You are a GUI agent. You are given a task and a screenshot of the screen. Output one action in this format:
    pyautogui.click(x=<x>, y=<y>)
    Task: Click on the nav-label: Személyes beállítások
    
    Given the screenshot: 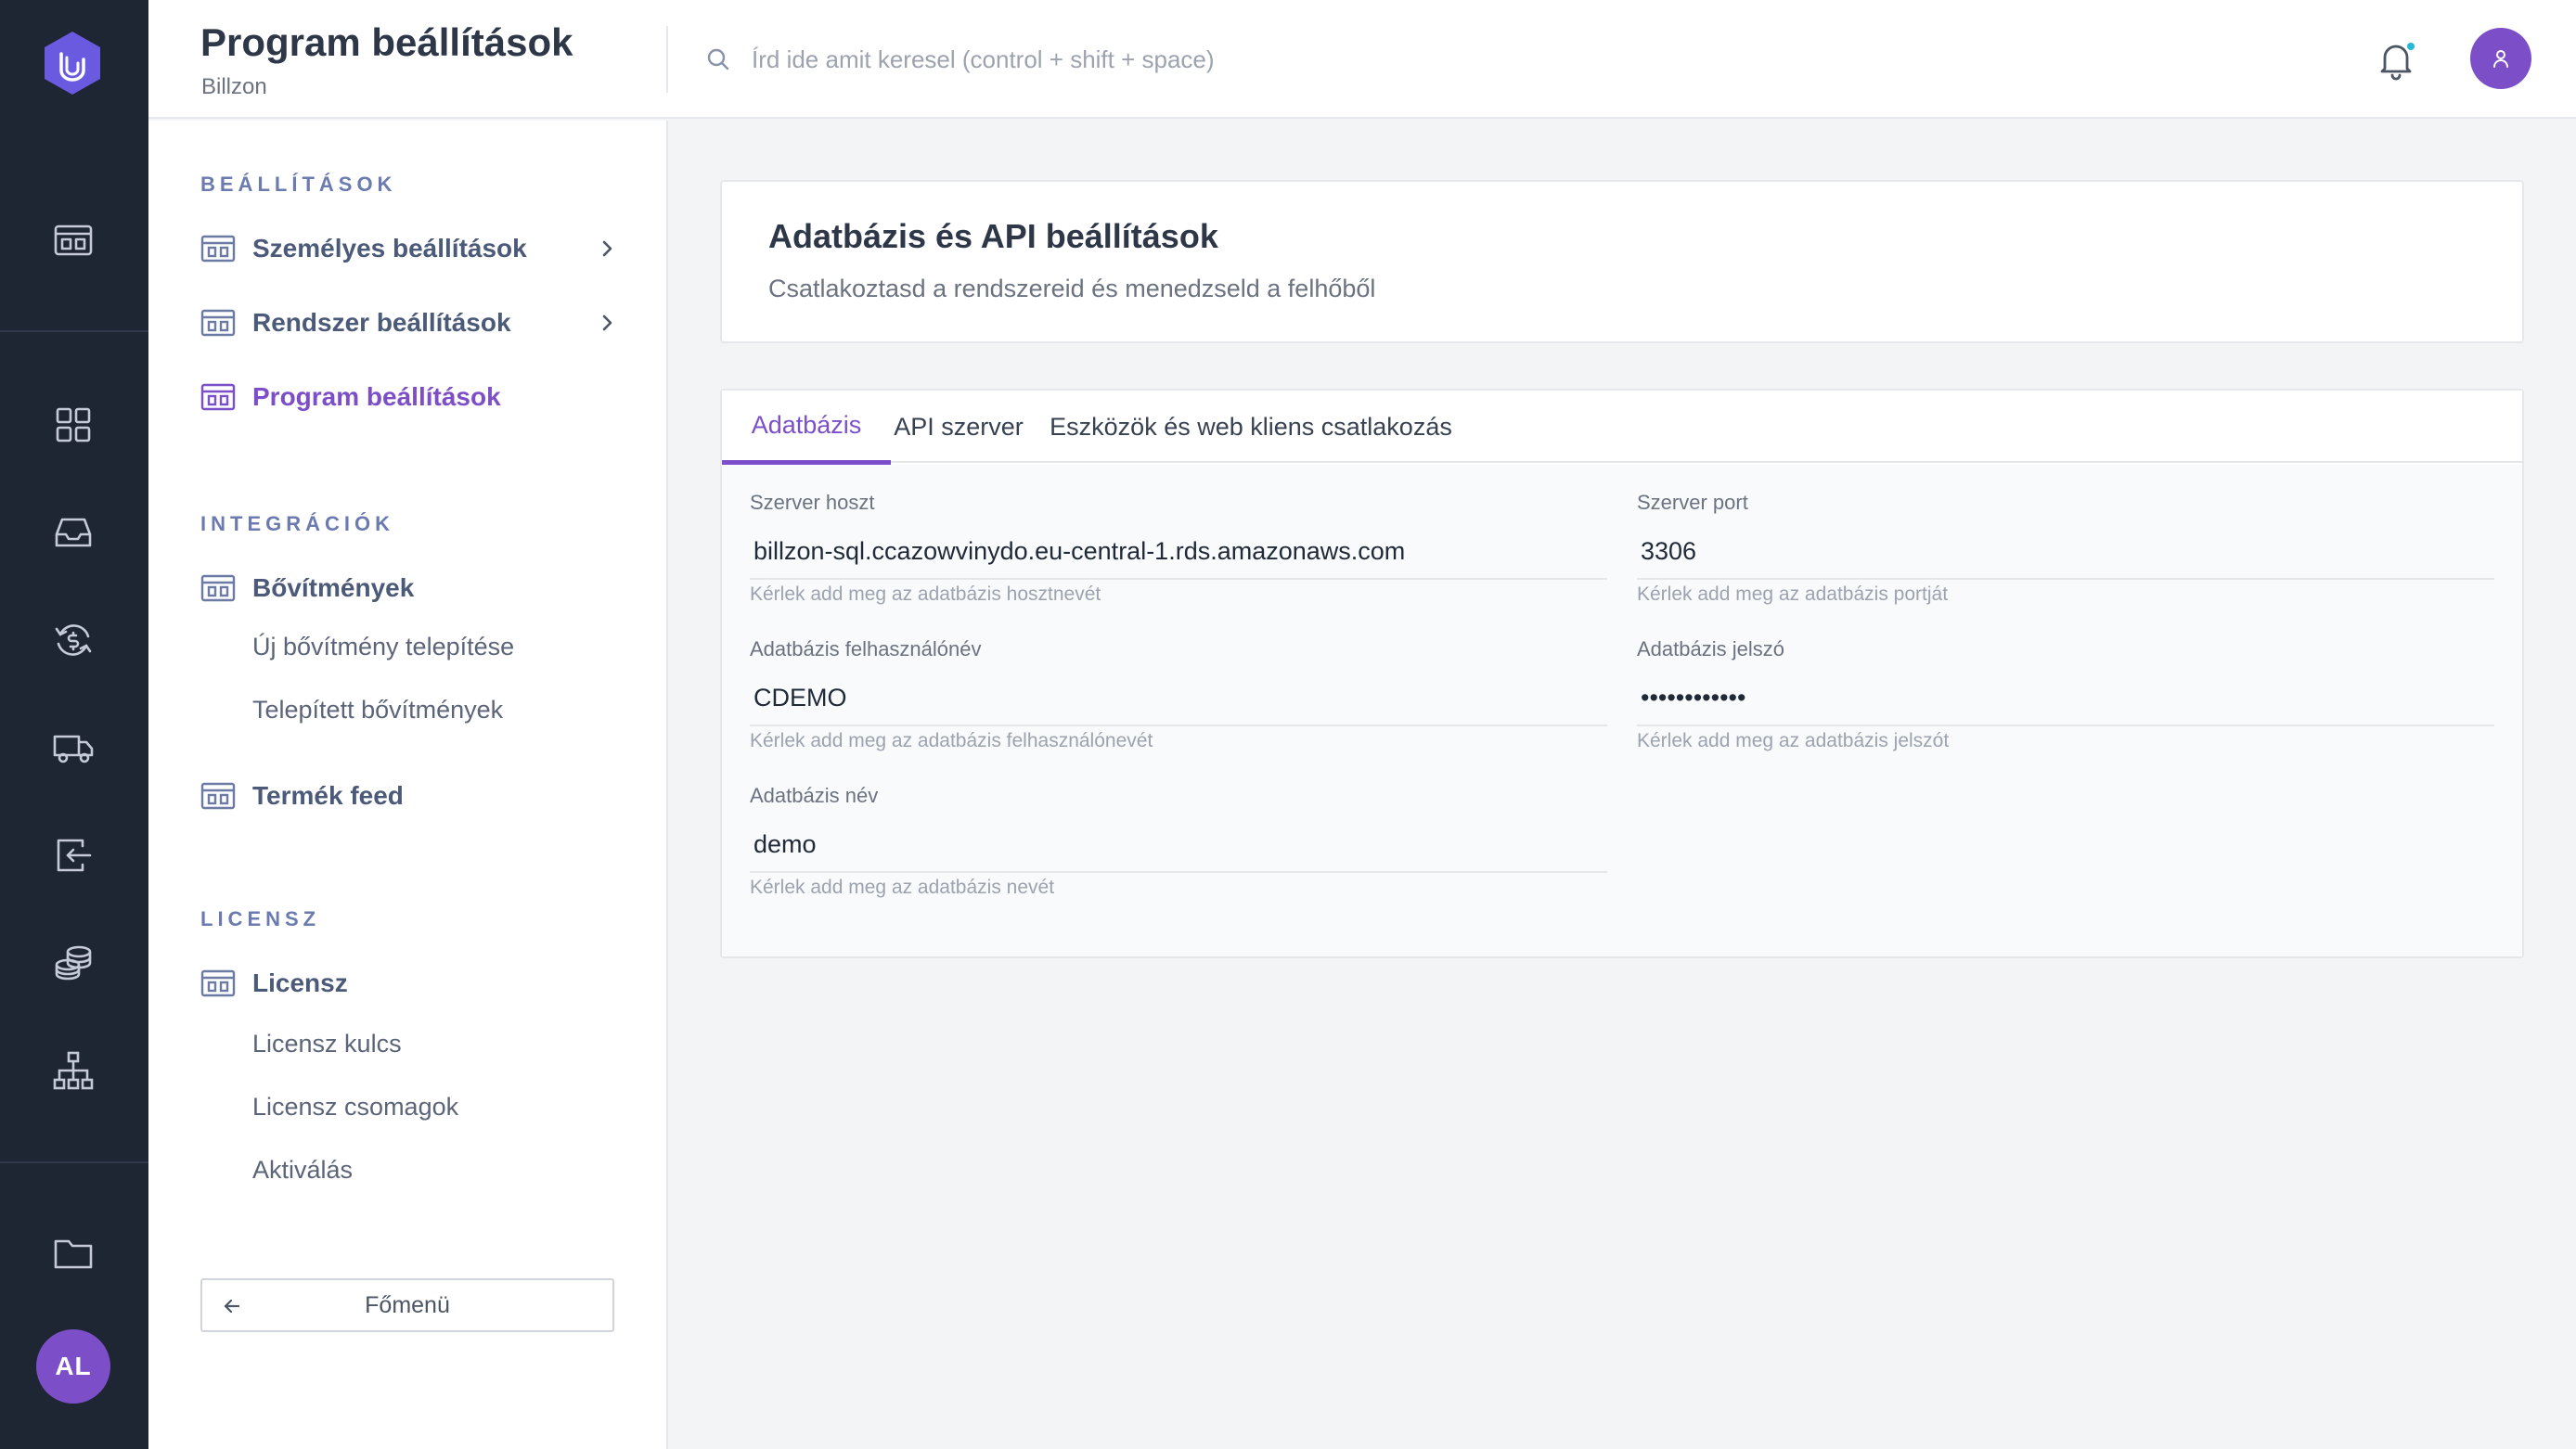 What is the action you would take?
    pyautogui.click(x=390, y=248)
    